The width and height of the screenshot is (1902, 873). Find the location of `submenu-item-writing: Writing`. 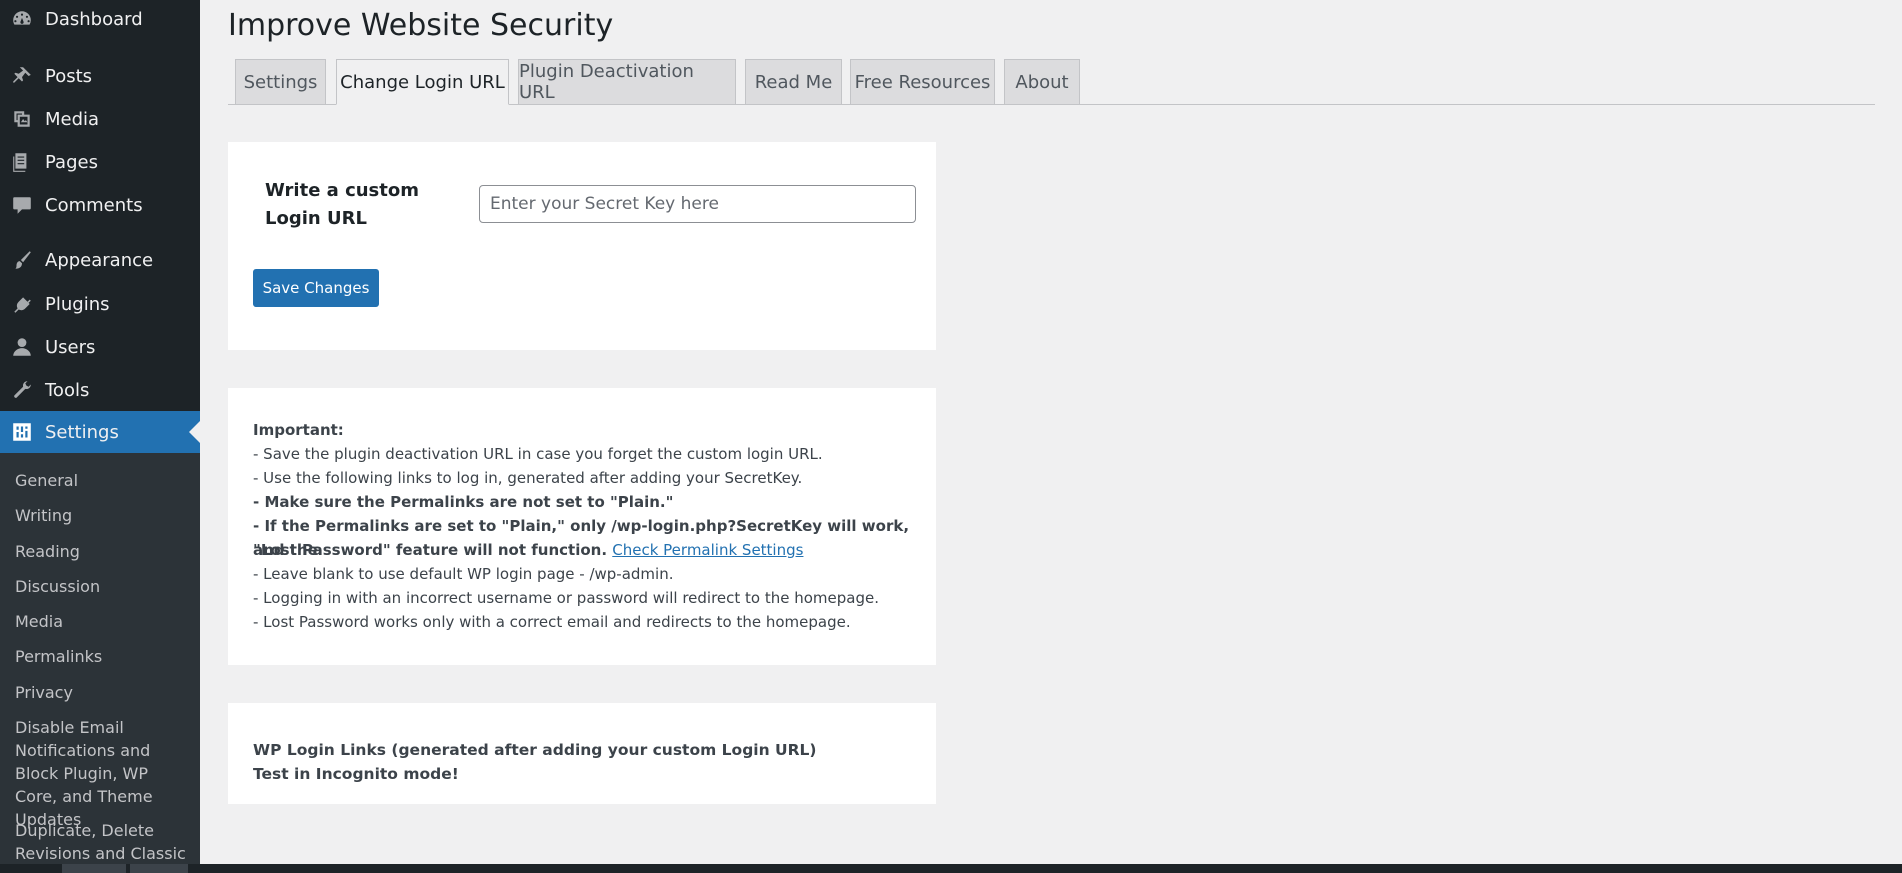

submenu-item-writing: Writing is located at coordinates (105, 515).